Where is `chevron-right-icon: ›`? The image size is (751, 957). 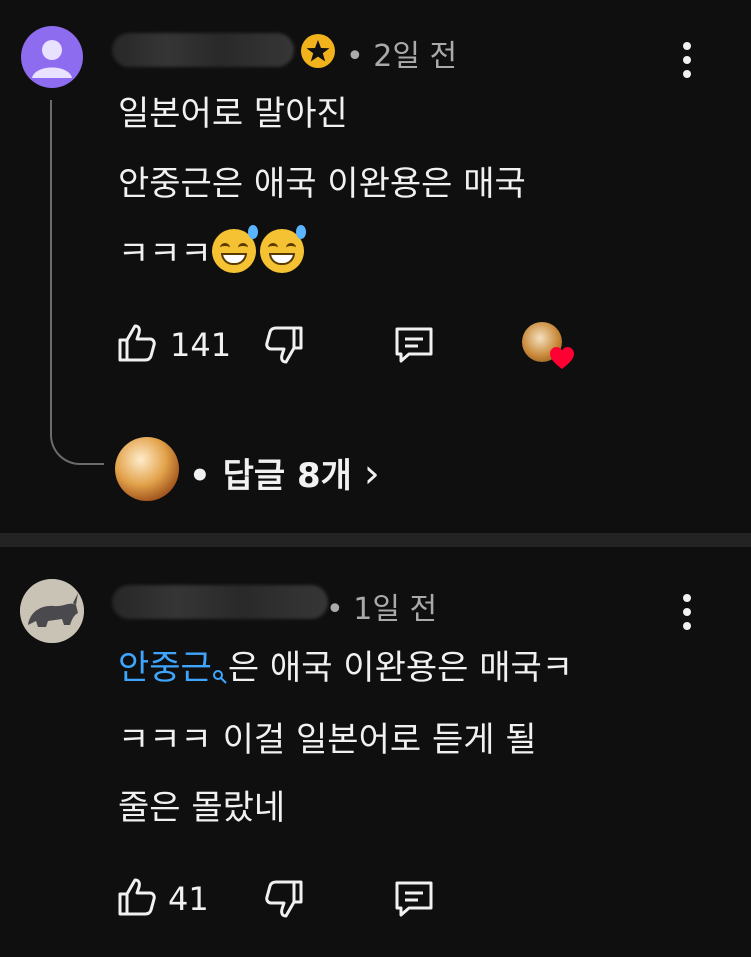 chevron-right-icon: › is located at coordinates (371, 474).